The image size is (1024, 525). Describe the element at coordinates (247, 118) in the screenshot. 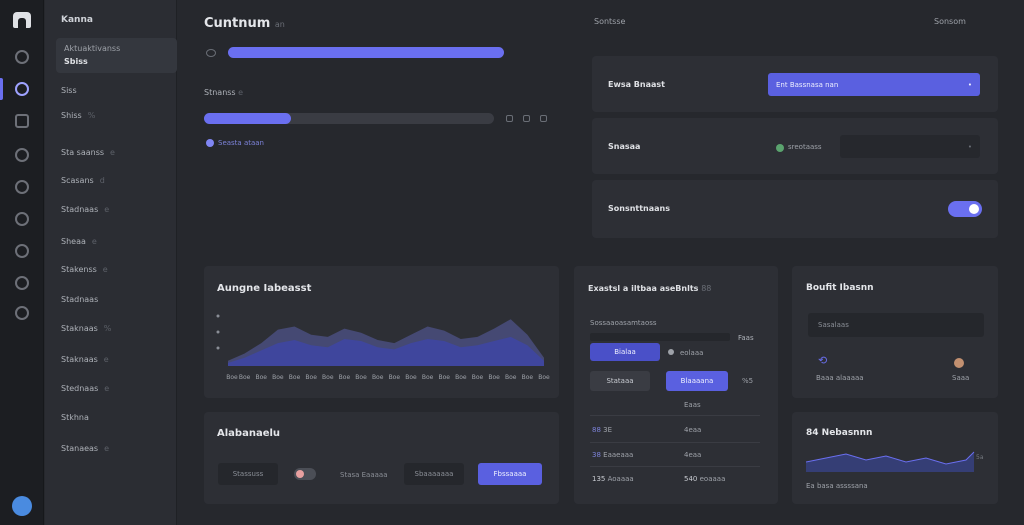

I see `bottom-progress-fill` at that location.